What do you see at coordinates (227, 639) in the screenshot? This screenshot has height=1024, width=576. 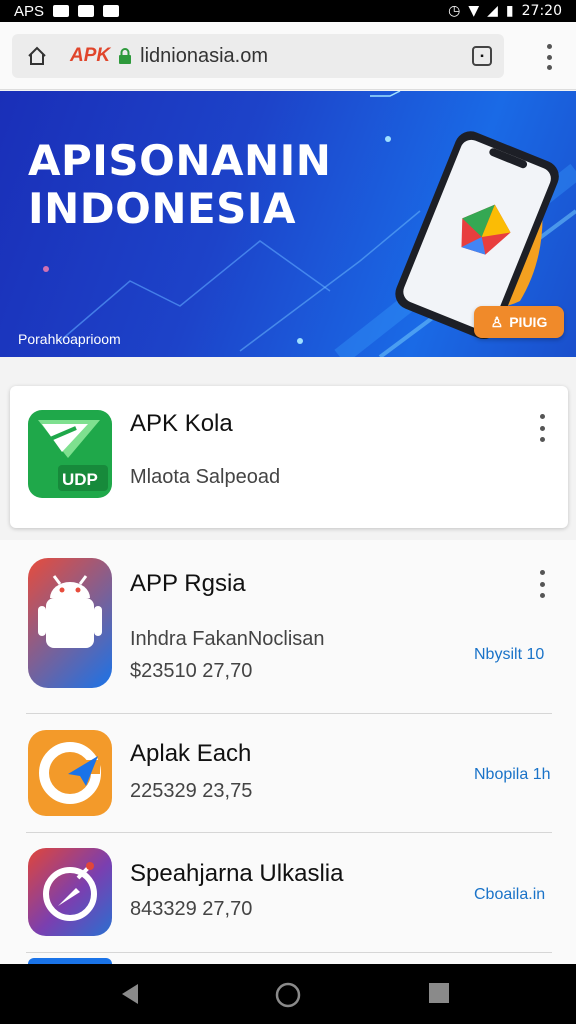 I see `app-subtitle: Inhdra FakanNoclisan` at bounding box center [227, 639].